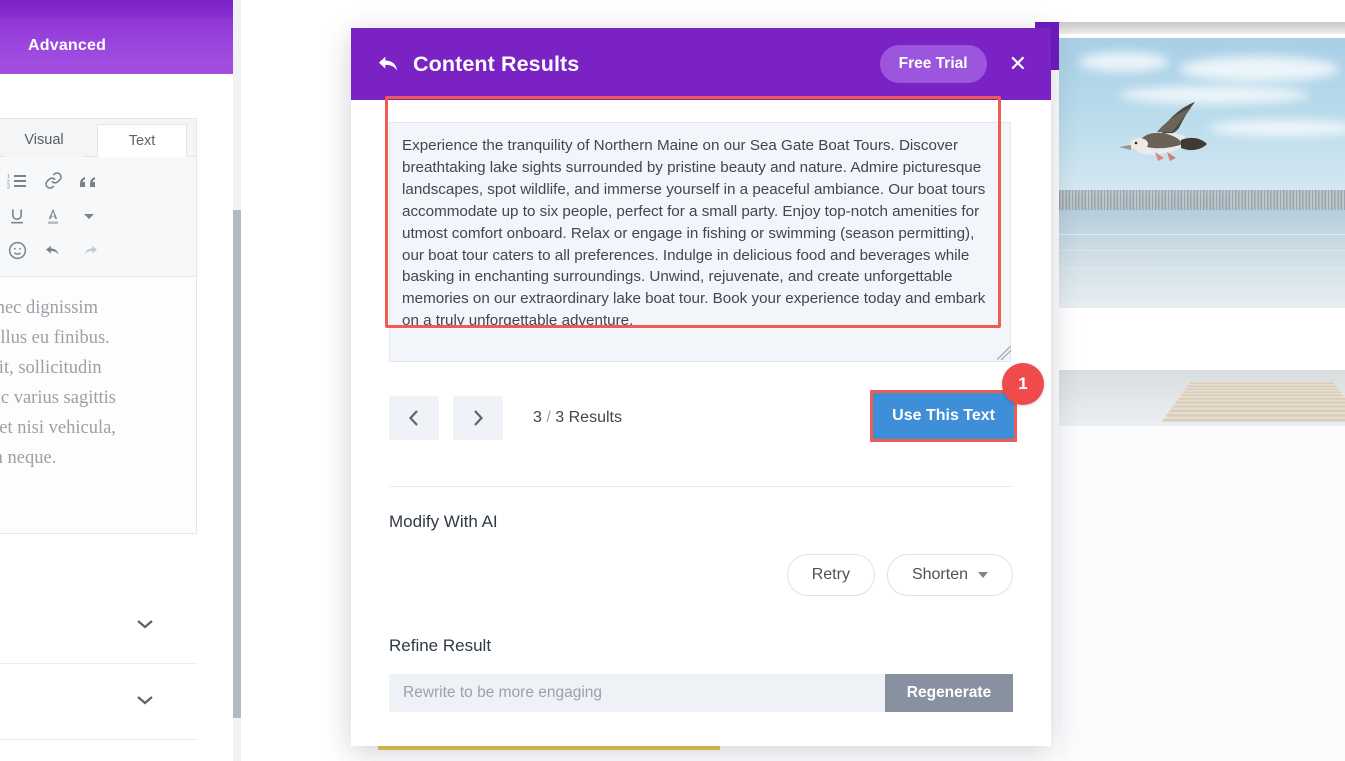 The image size is (1345, 761). I want to click on results-current: 3, so click(537, 417).